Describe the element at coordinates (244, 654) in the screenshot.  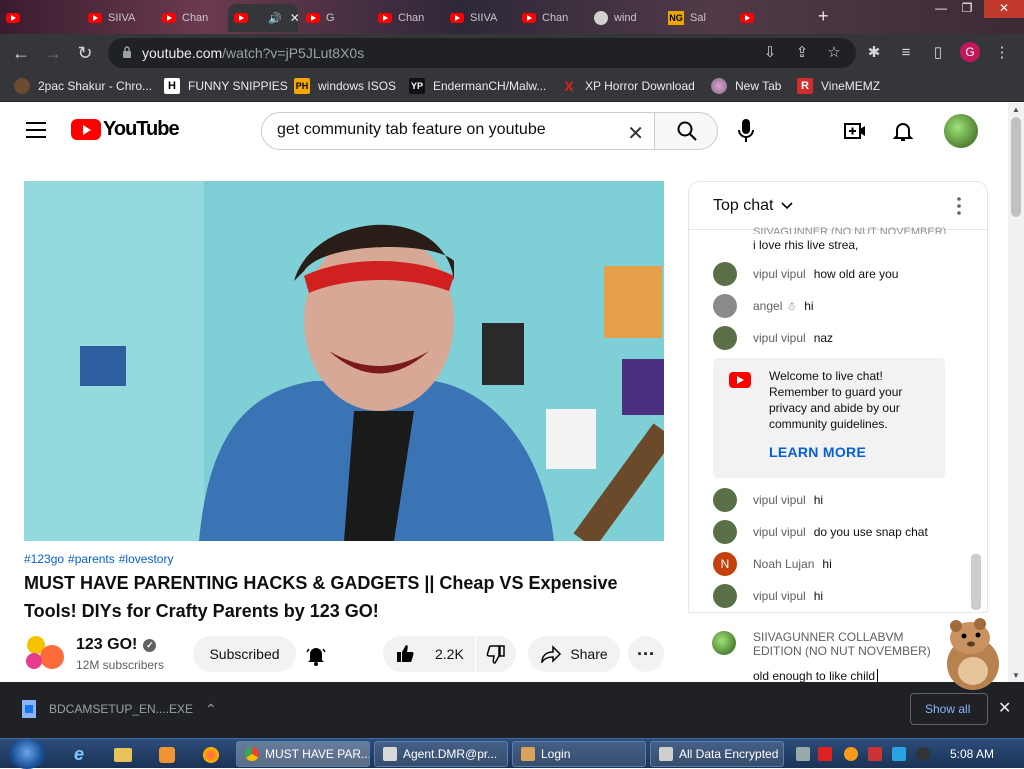
I see `subscribed-button: Subscribed` at that location.